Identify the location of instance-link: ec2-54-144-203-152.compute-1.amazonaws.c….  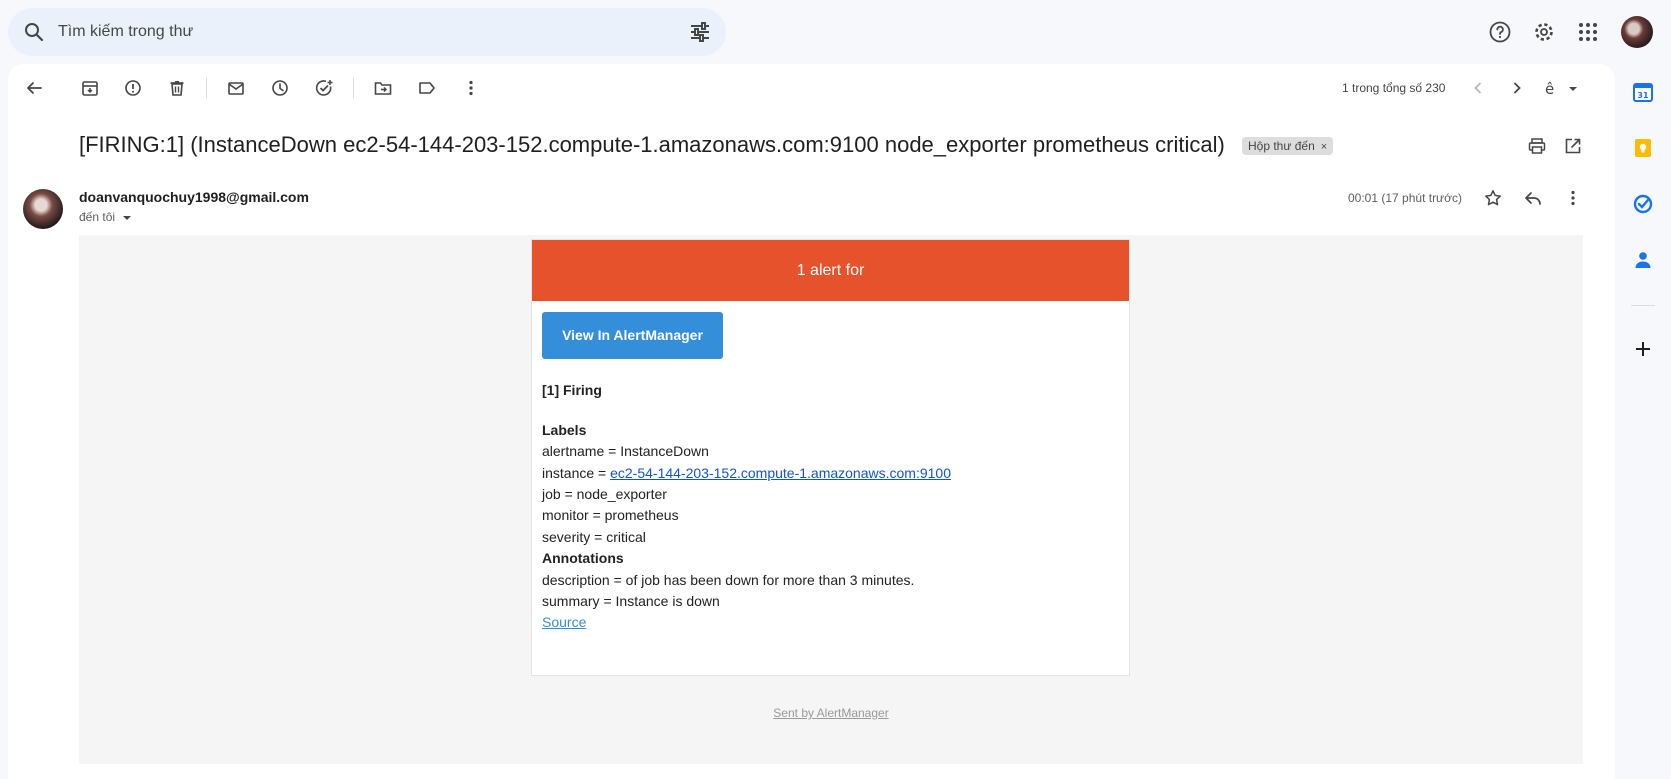
(780, 473).